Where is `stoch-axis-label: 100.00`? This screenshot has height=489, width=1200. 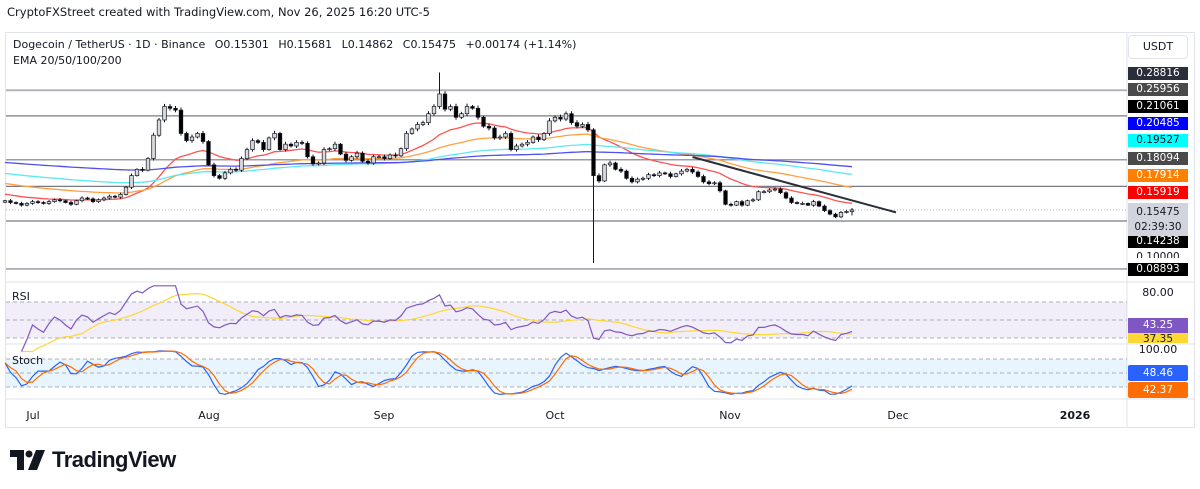
stoch-axis-label: 100.00 is located at coordinates (1158, 349).